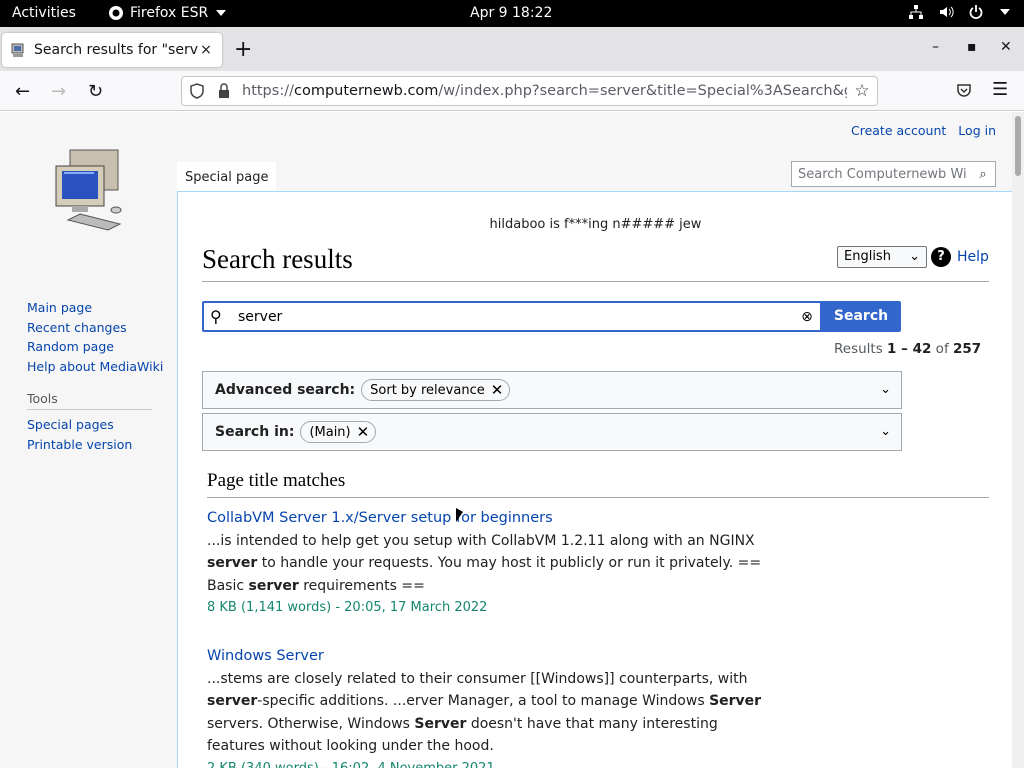 The height and width of the screenshot is (768, 1024). What do you see at coordinates (44, 13) in the screenshot?
I see `activities-button: Activities` at bounding box center [44, 13].